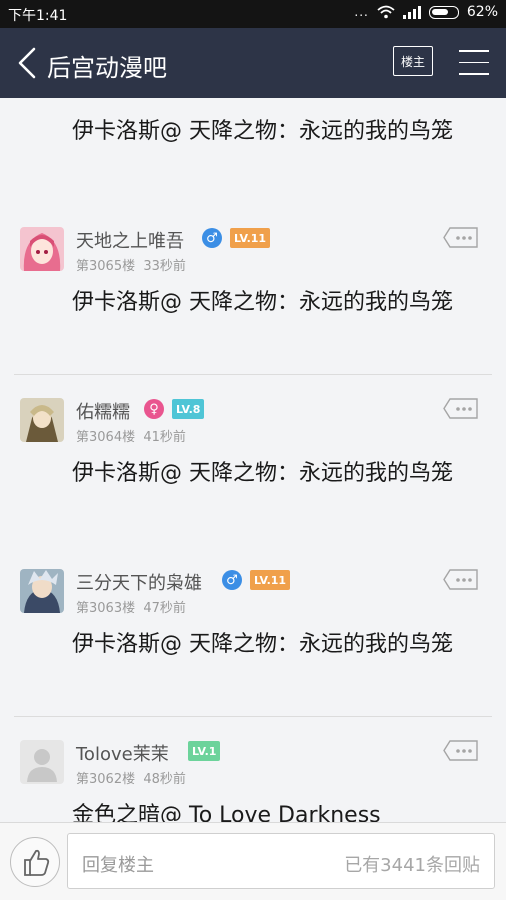 The height and width of the screenshot is (900, 506). I want to click on post-time: 33秒前, so click(164, 266).